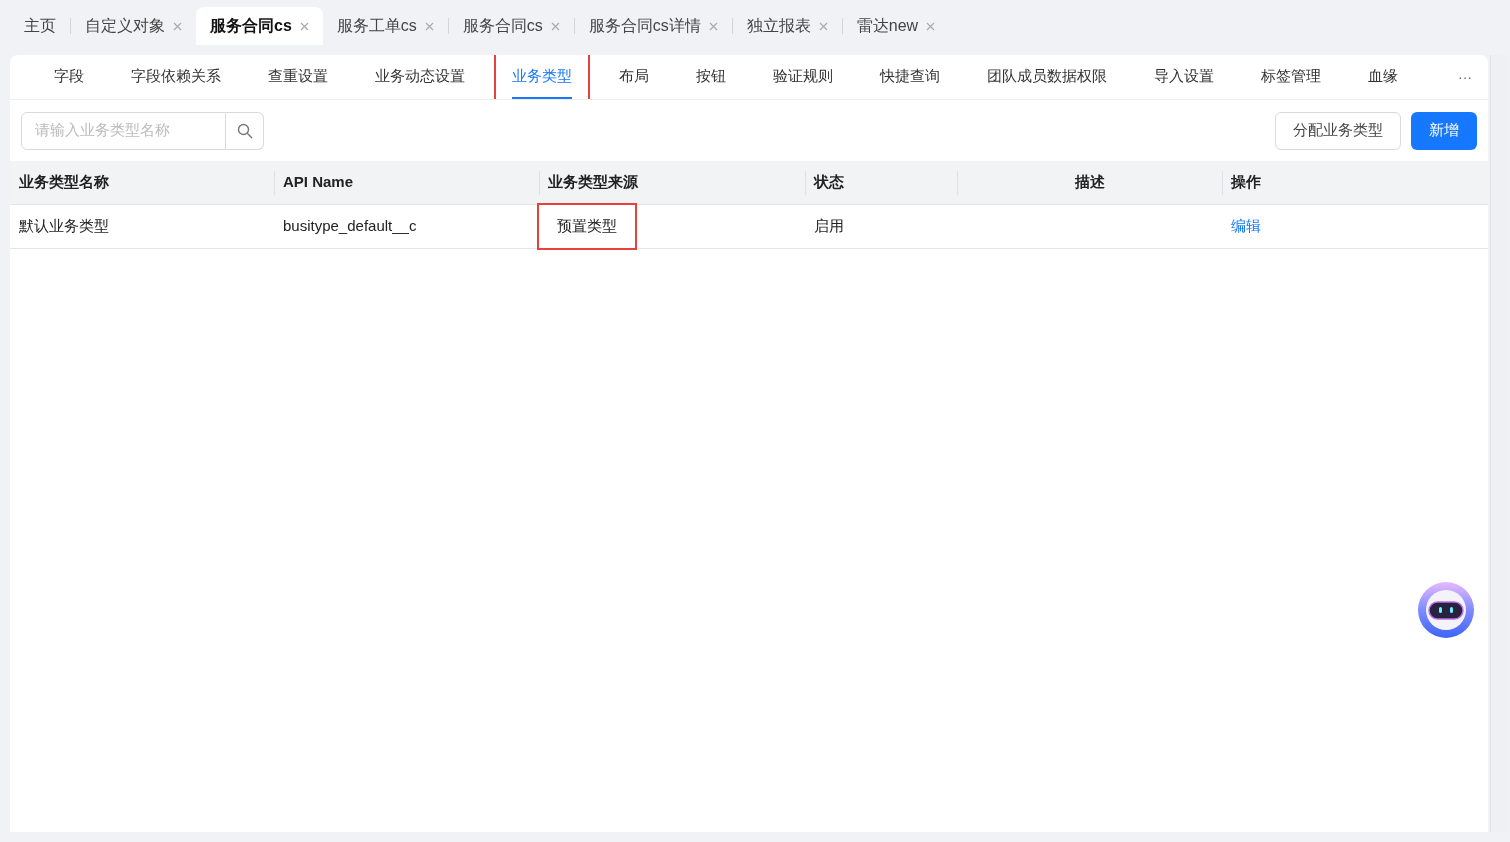 Image resolution: width=1510 pixels, height=842 pixels. Describe the element at coordinates (1465, 77) in the screenshot. I see `more-button: ···` at that location.